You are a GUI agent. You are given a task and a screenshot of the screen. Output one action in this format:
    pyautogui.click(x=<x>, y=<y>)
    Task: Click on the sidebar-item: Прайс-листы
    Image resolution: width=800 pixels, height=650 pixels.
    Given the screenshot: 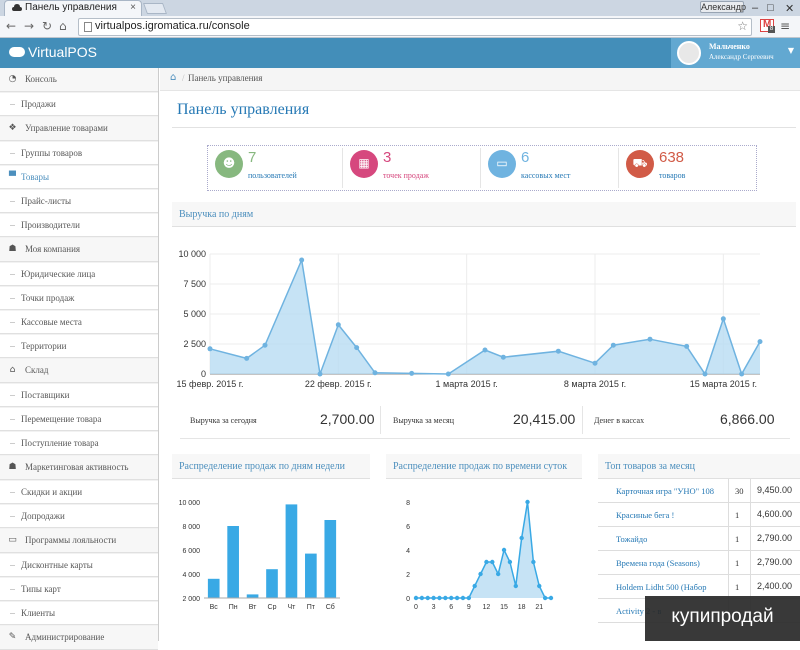 What is the action you would take?
    pyautogui.click(x=79, y=201)
    